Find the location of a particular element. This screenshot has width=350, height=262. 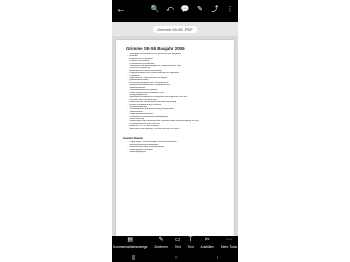

system-nav-bar: ||| ○ ‹ is located at coordinates (175, 258).